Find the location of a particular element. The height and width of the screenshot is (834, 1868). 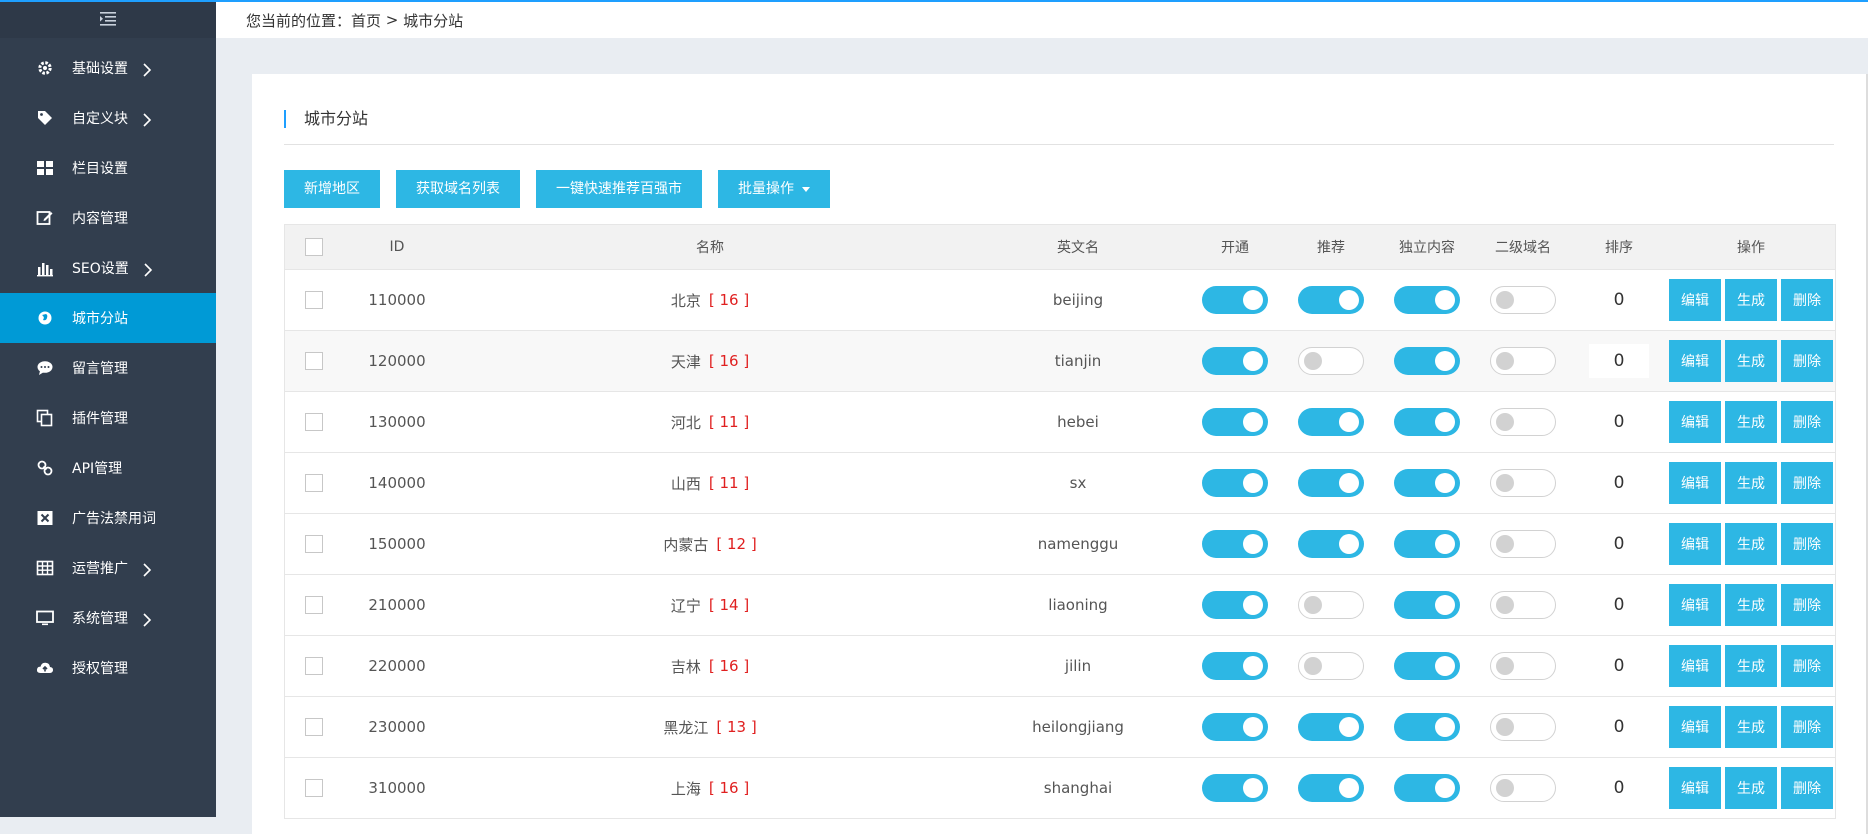

sidebar-item-12: 授权管理 is located at coordinates (108, 668).